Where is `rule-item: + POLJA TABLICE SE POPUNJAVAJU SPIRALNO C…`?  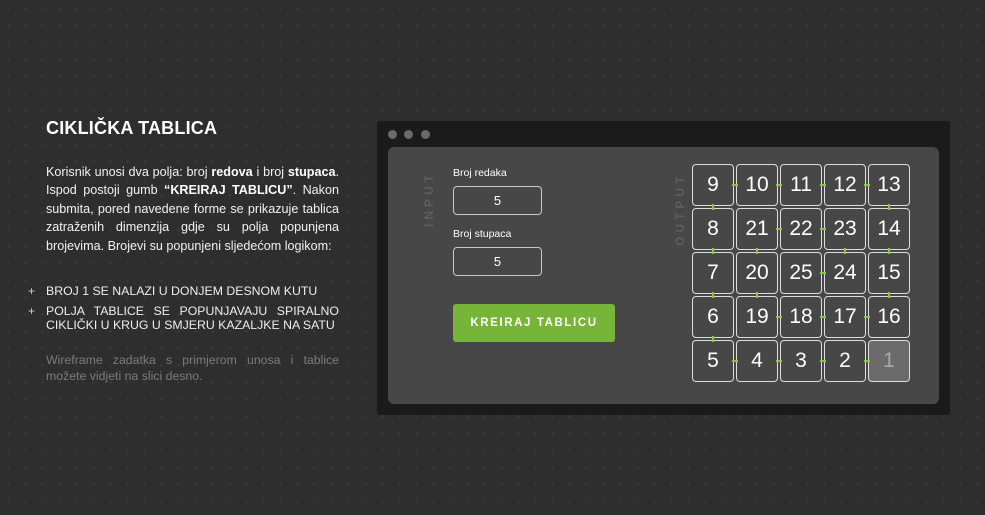 rule-item: + POLJA TABLICE SE POPUNJAVAJU SPIRALNO C… is located at coordinates (183, 318).